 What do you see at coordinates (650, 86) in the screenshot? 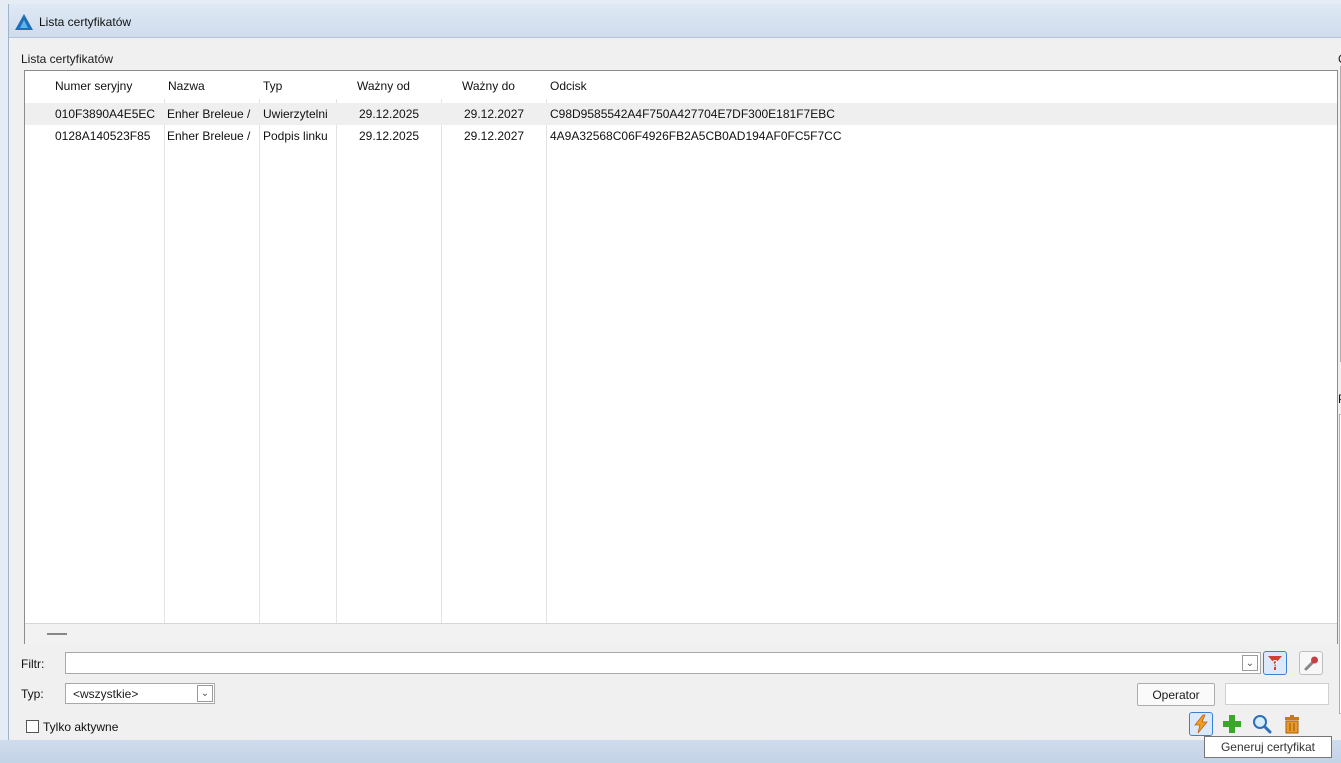
I see `header-thumbprint: Odcisk` at bounding box center [650, 86].